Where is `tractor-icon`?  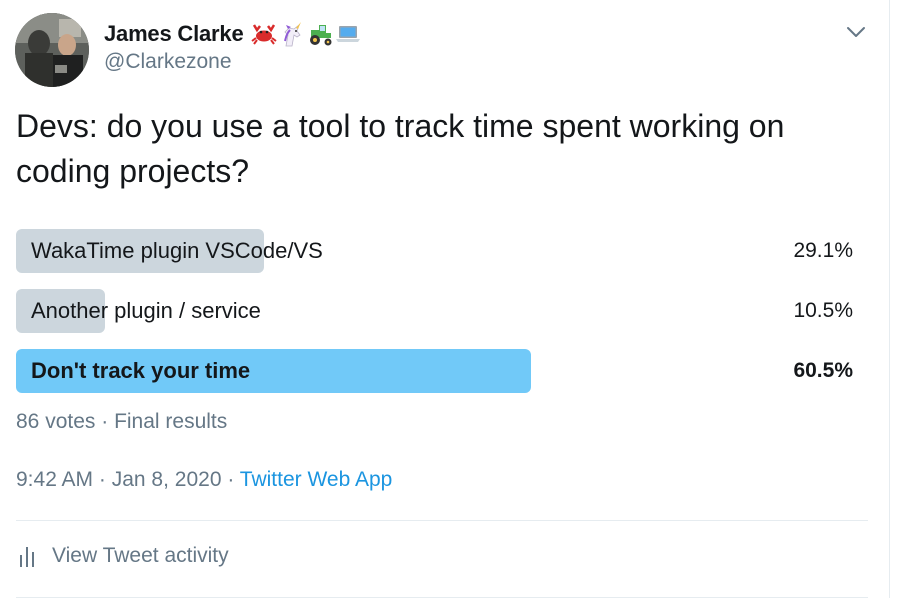
tractor-icon is located at coordinates (321, 35).